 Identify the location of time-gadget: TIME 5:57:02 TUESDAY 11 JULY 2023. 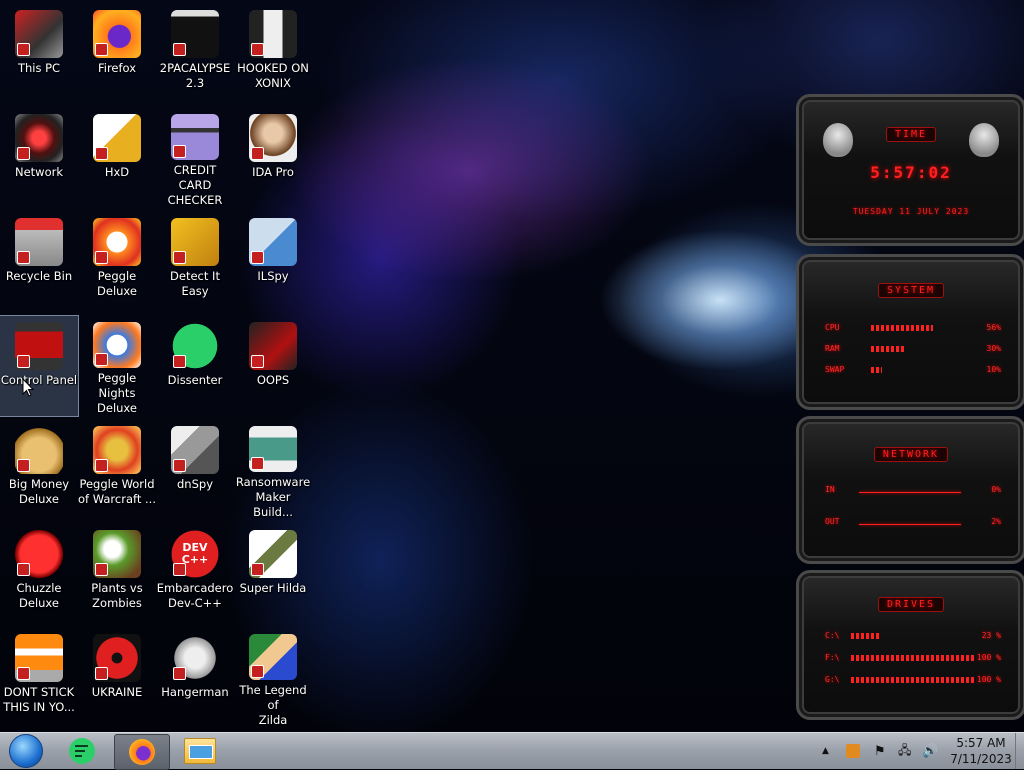
(910, 170).